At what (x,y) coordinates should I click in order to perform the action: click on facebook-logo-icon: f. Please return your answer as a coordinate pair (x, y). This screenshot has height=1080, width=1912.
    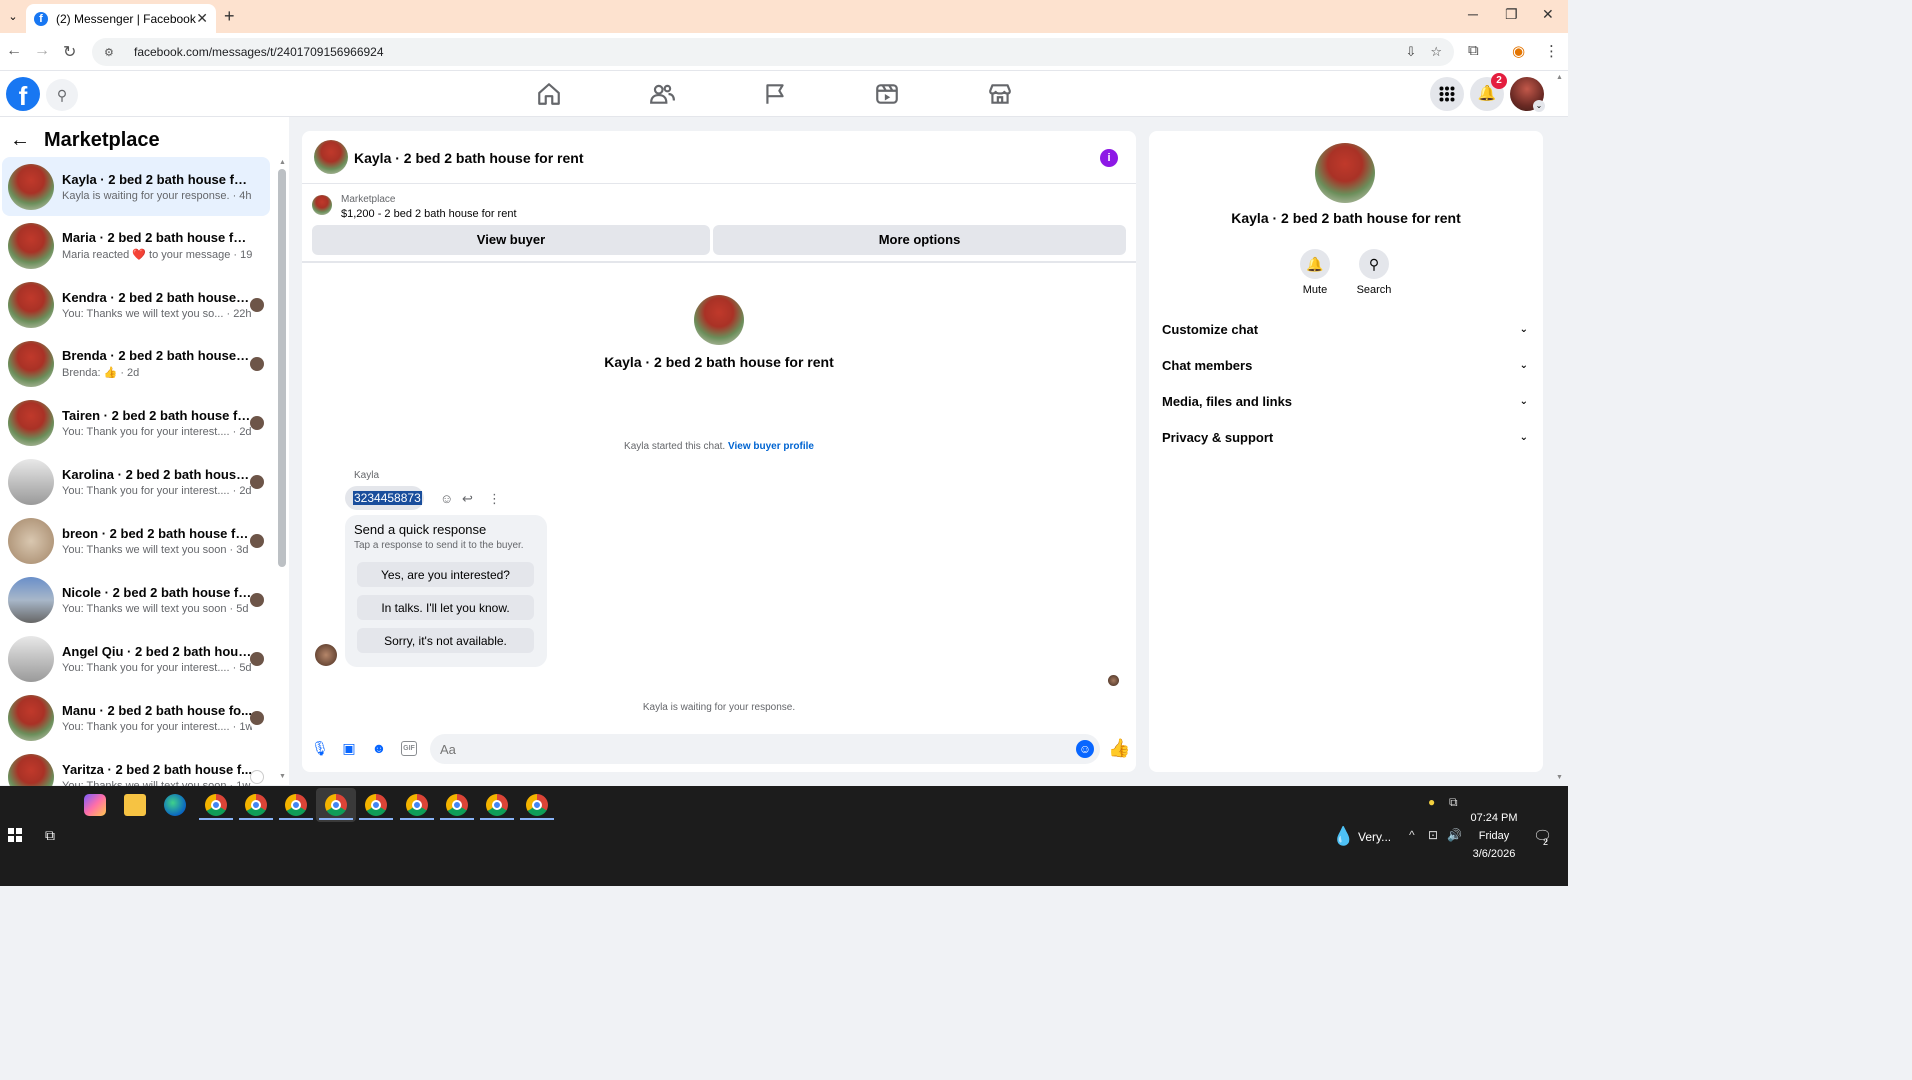
    Looking at the image, I should click on (23, 94).